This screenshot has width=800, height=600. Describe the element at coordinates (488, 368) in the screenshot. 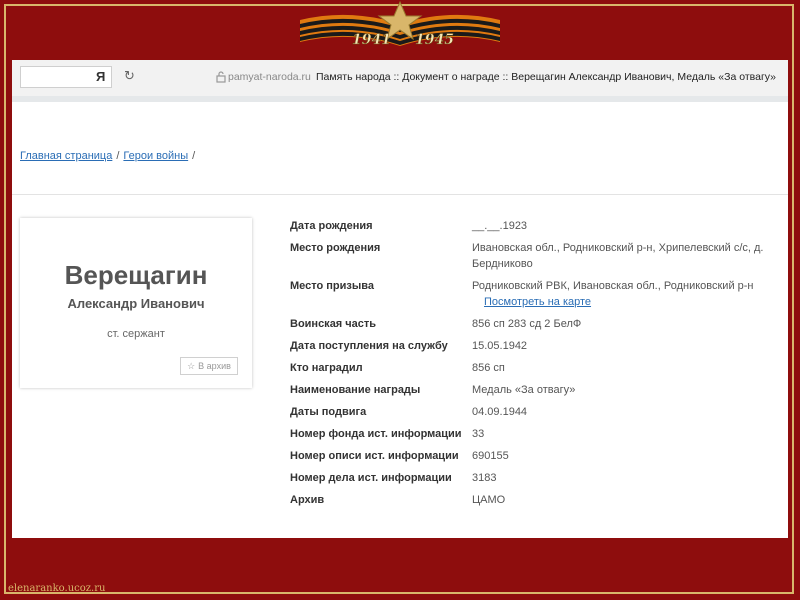

I see `detail-value: 856 сп` at that location.